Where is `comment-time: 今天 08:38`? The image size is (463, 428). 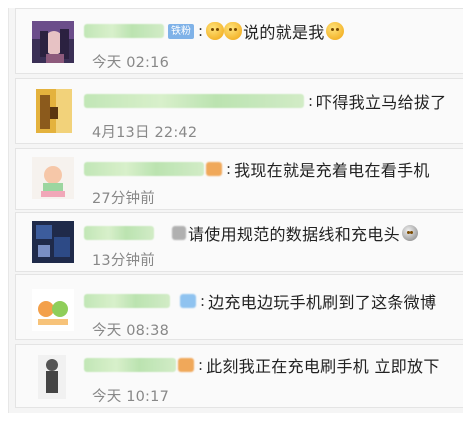
comment-time: 今天 08:38 is located at coordinates (130, 331).